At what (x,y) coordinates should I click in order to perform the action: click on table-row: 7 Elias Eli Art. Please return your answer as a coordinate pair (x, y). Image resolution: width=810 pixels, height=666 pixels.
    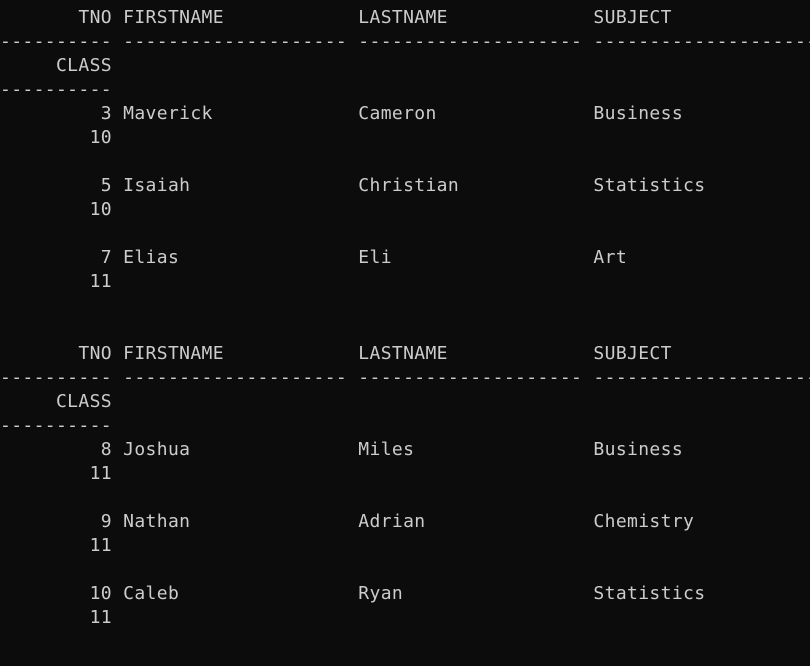
    Looking at the image, I should click on (314, 257).